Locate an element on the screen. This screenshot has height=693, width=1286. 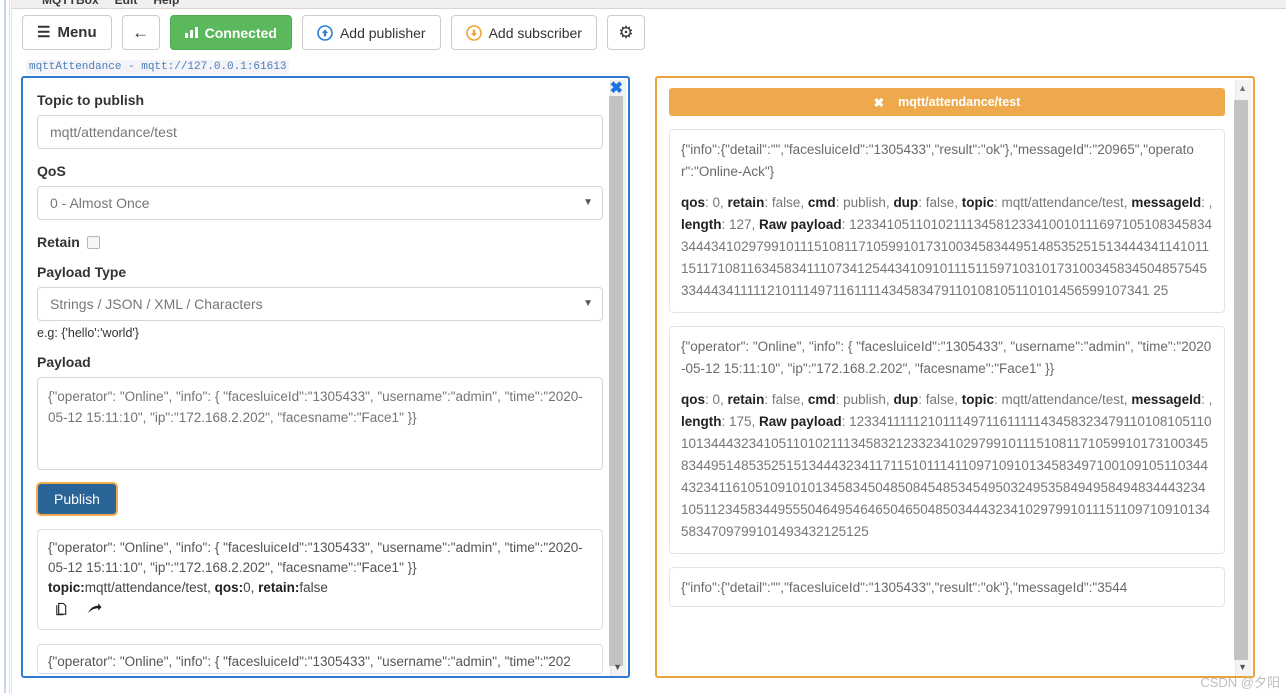
hamburger-icon: ☰ is located at coordinates (44, 32).